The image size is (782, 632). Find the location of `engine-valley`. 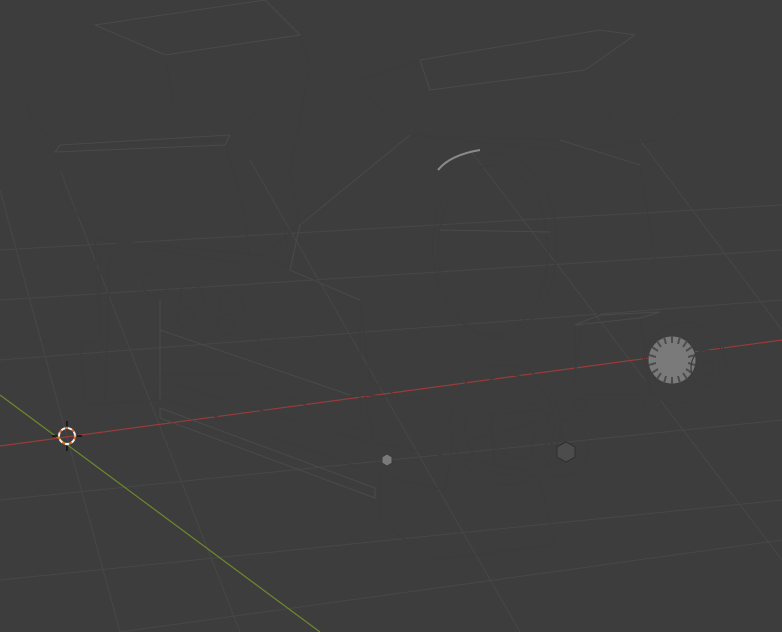

engine-valley is located at coordinates (342, 140).